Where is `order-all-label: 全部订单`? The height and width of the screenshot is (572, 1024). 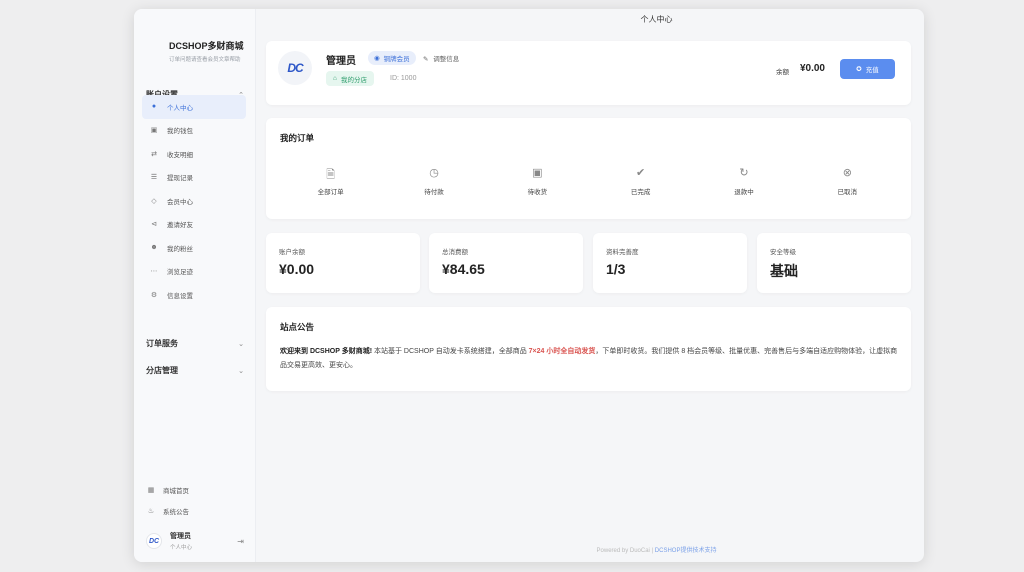
order-all-label: 全部订单 is located at coordinates (330, 192).